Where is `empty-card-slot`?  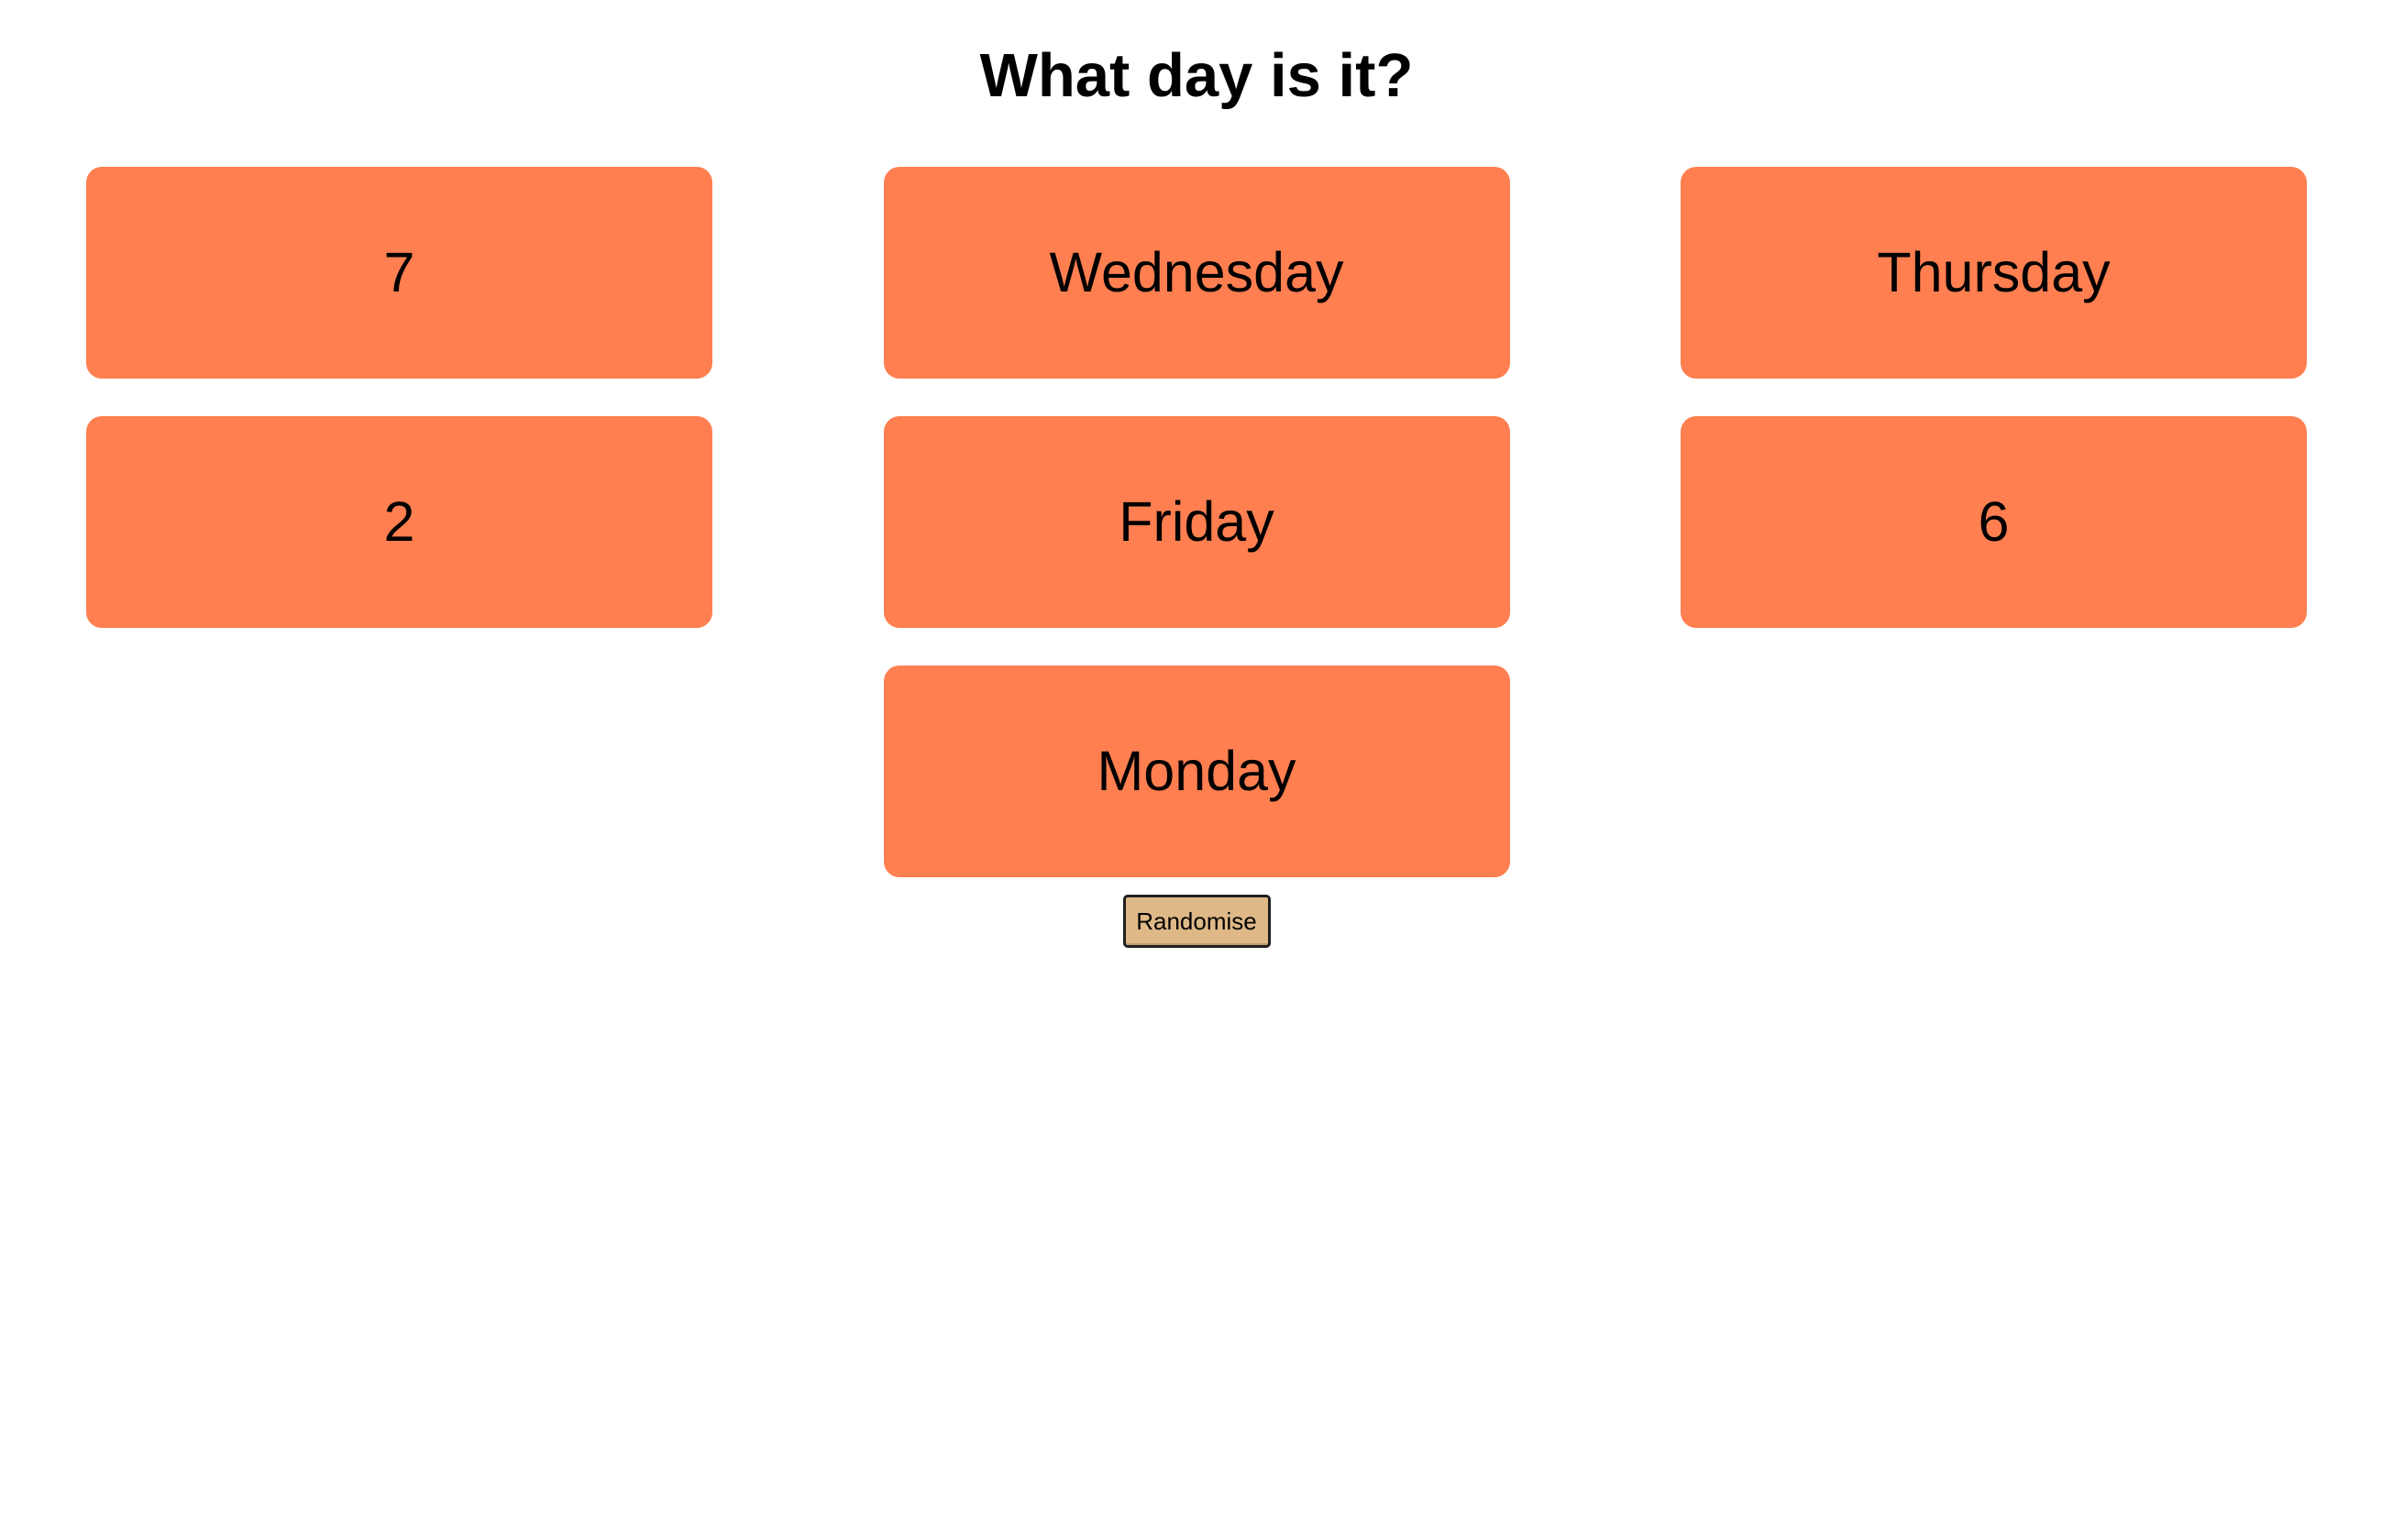 empty-card-slot is located at coordinates (399, 771).